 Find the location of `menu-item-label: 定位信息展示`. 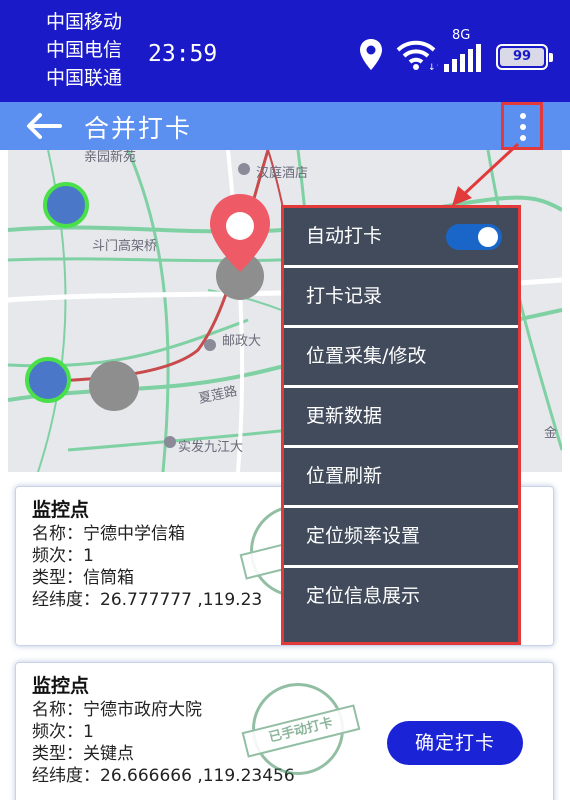

menu-item-label: 定位信息展示 is located at coordinates (363, 596).